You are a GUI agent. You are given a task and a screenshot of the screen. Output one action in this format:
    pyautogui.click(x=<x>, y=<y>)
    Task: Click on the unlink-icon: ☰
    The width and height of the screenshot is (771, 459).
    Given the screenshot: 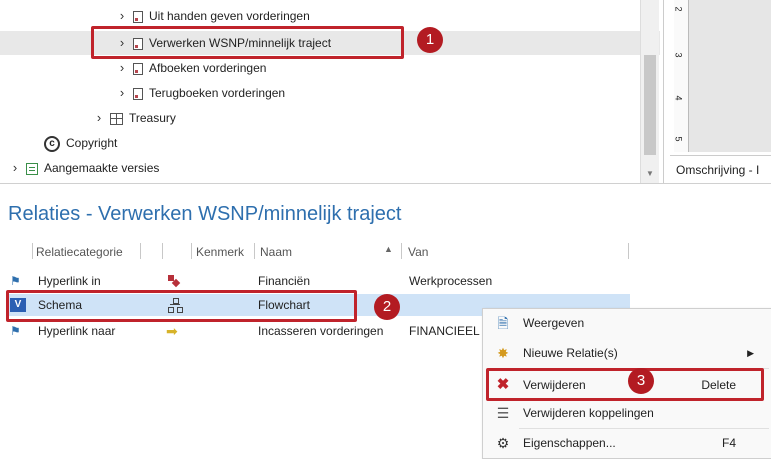 What is the action you would take?
    pyautogui.click(x=503, y=413)
    